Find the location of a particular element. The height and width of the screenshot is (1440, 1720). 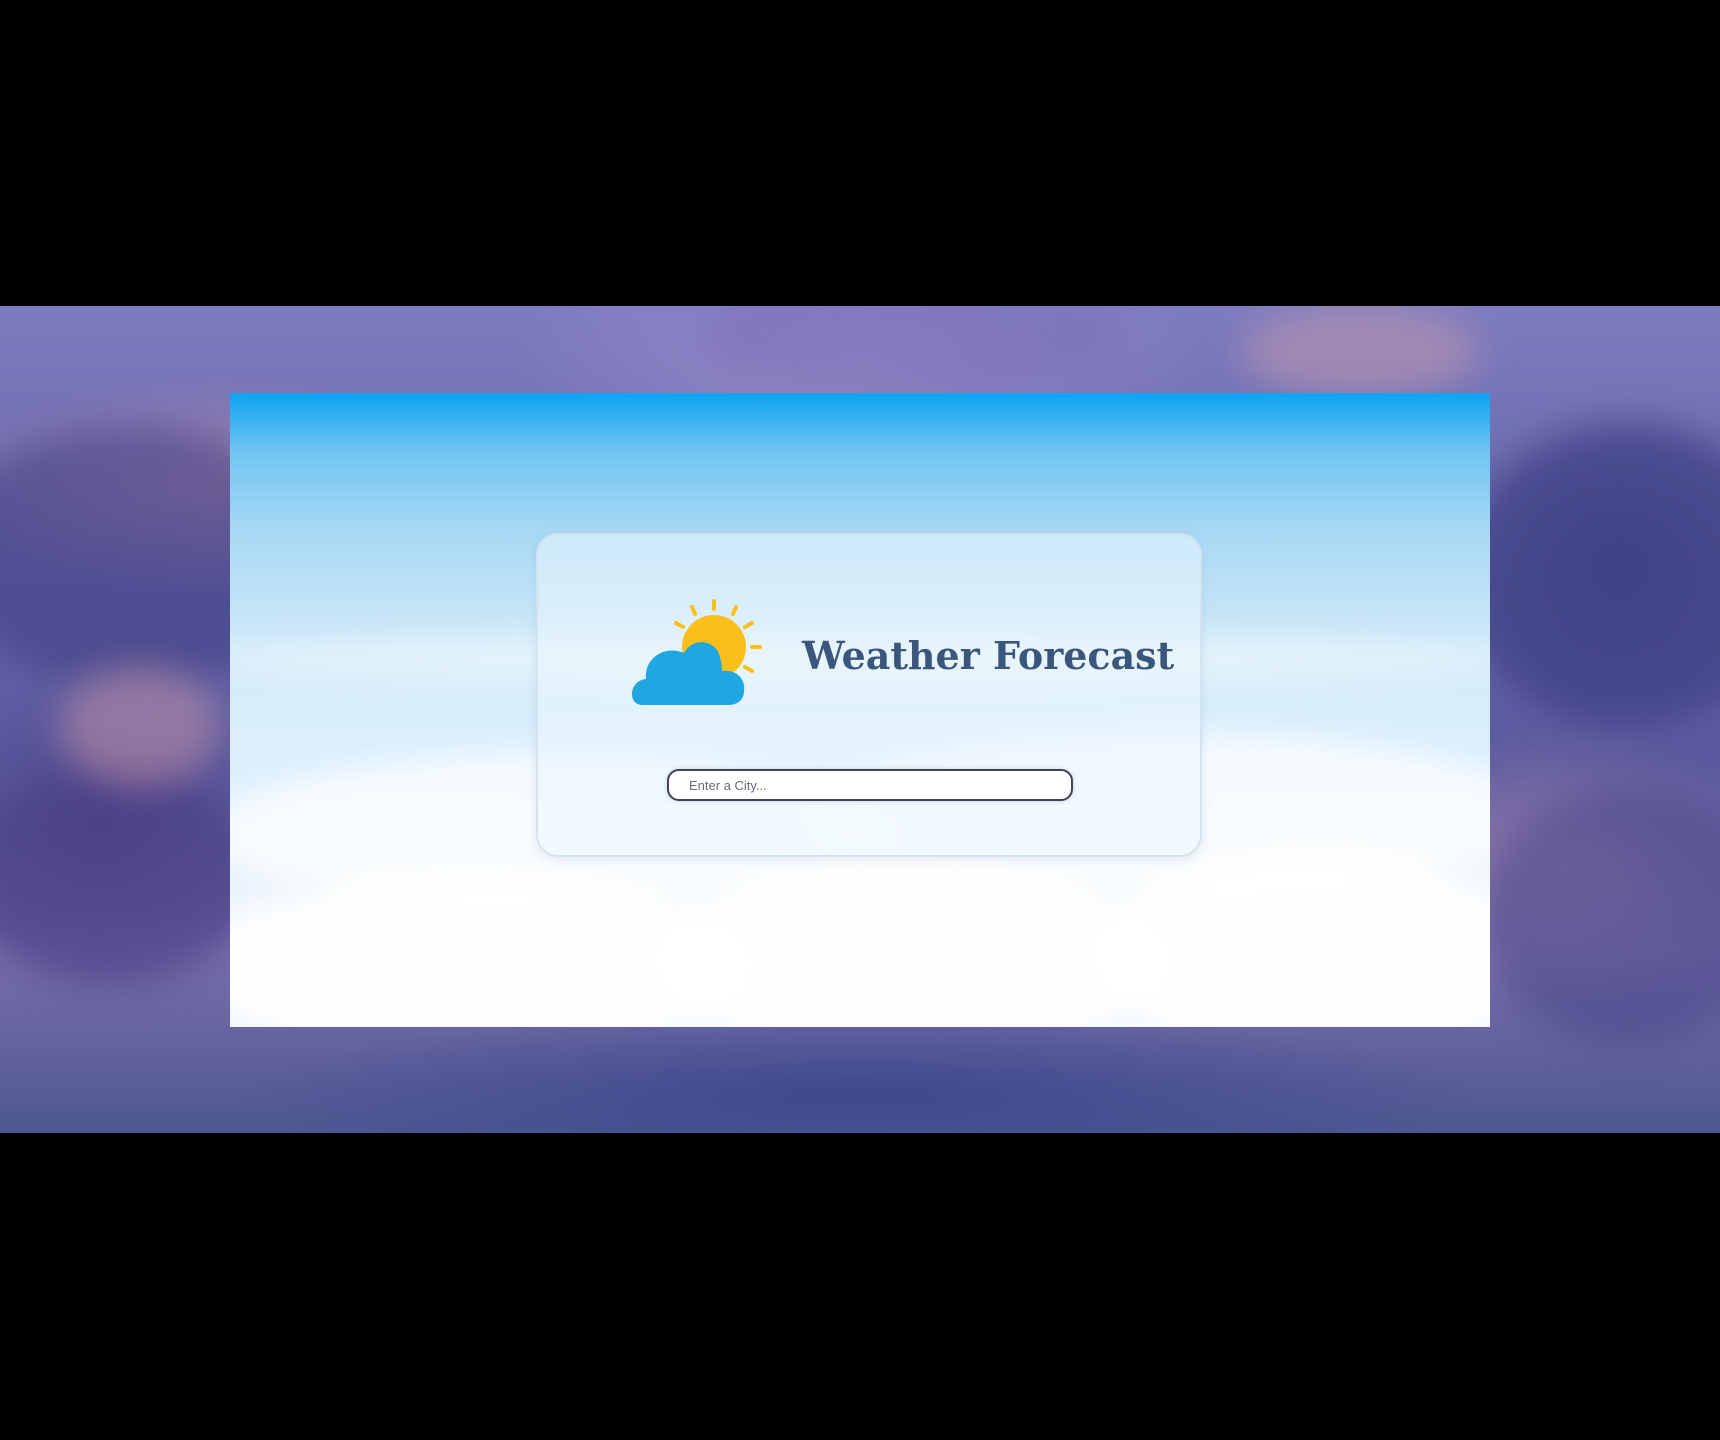

search-field-wrapper is located at coordinates (870, 785).